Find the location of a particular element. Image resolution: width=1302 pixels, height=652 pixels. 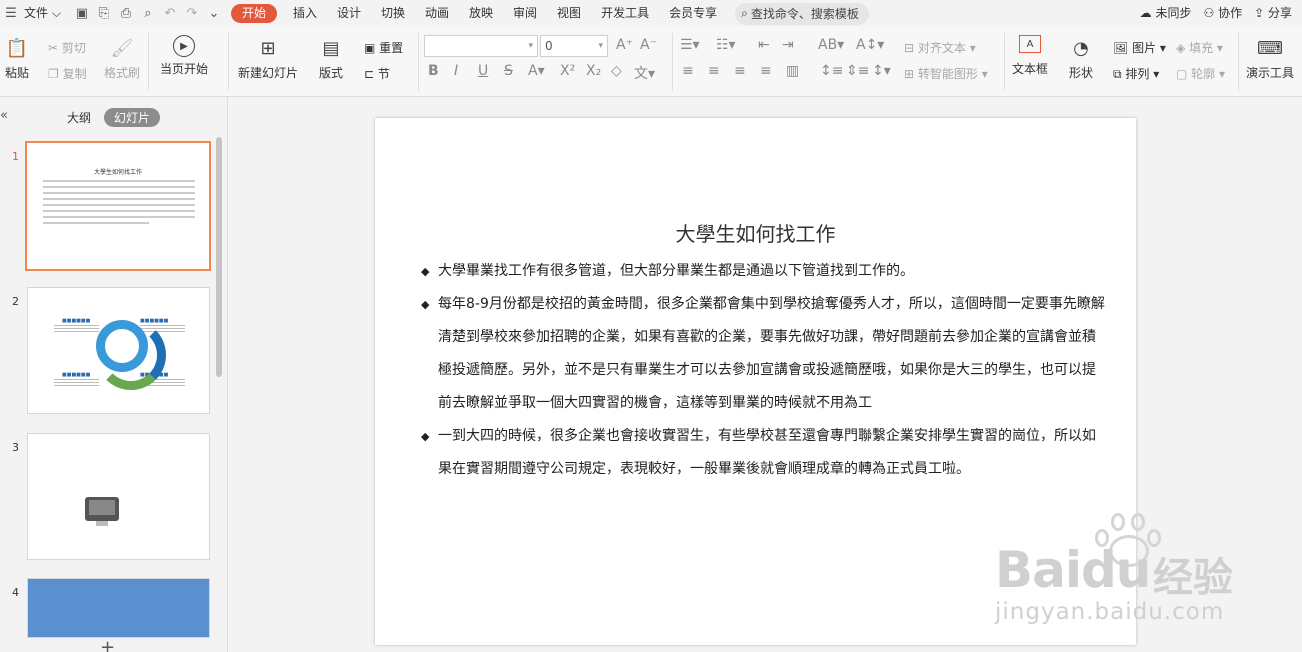

tab-view: 视图 is located at coordinates (569, 13).